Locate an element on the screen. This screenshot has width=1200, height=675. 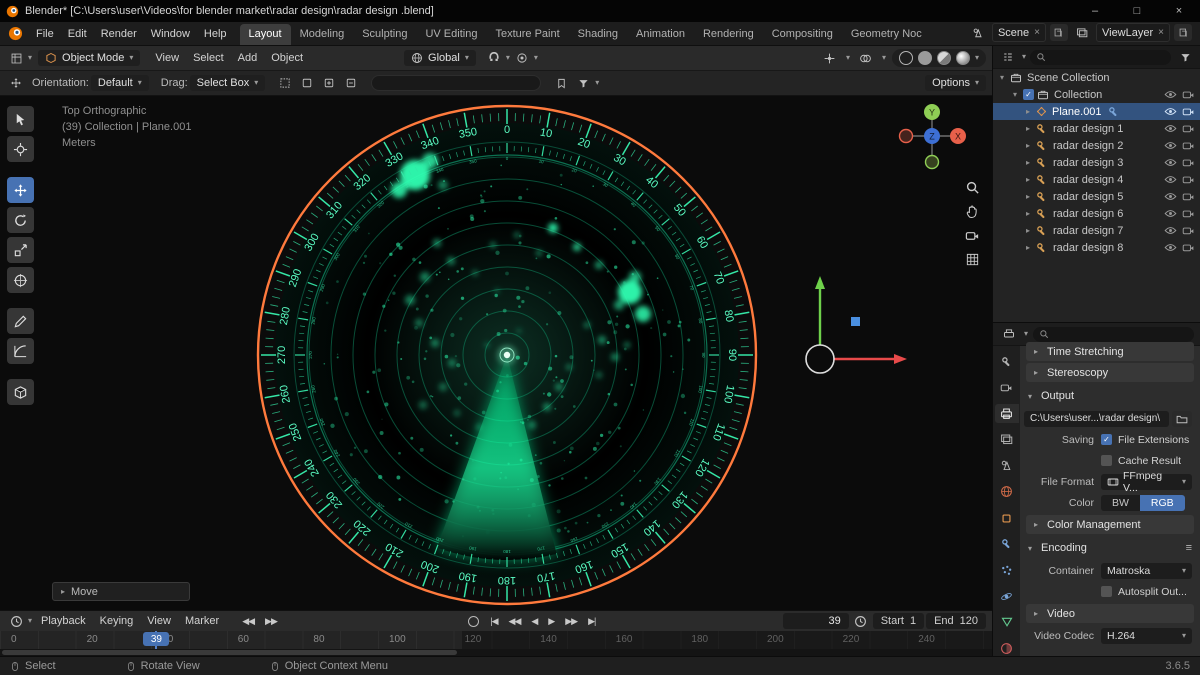
select-box-tool is located at coordinates (20, 119).